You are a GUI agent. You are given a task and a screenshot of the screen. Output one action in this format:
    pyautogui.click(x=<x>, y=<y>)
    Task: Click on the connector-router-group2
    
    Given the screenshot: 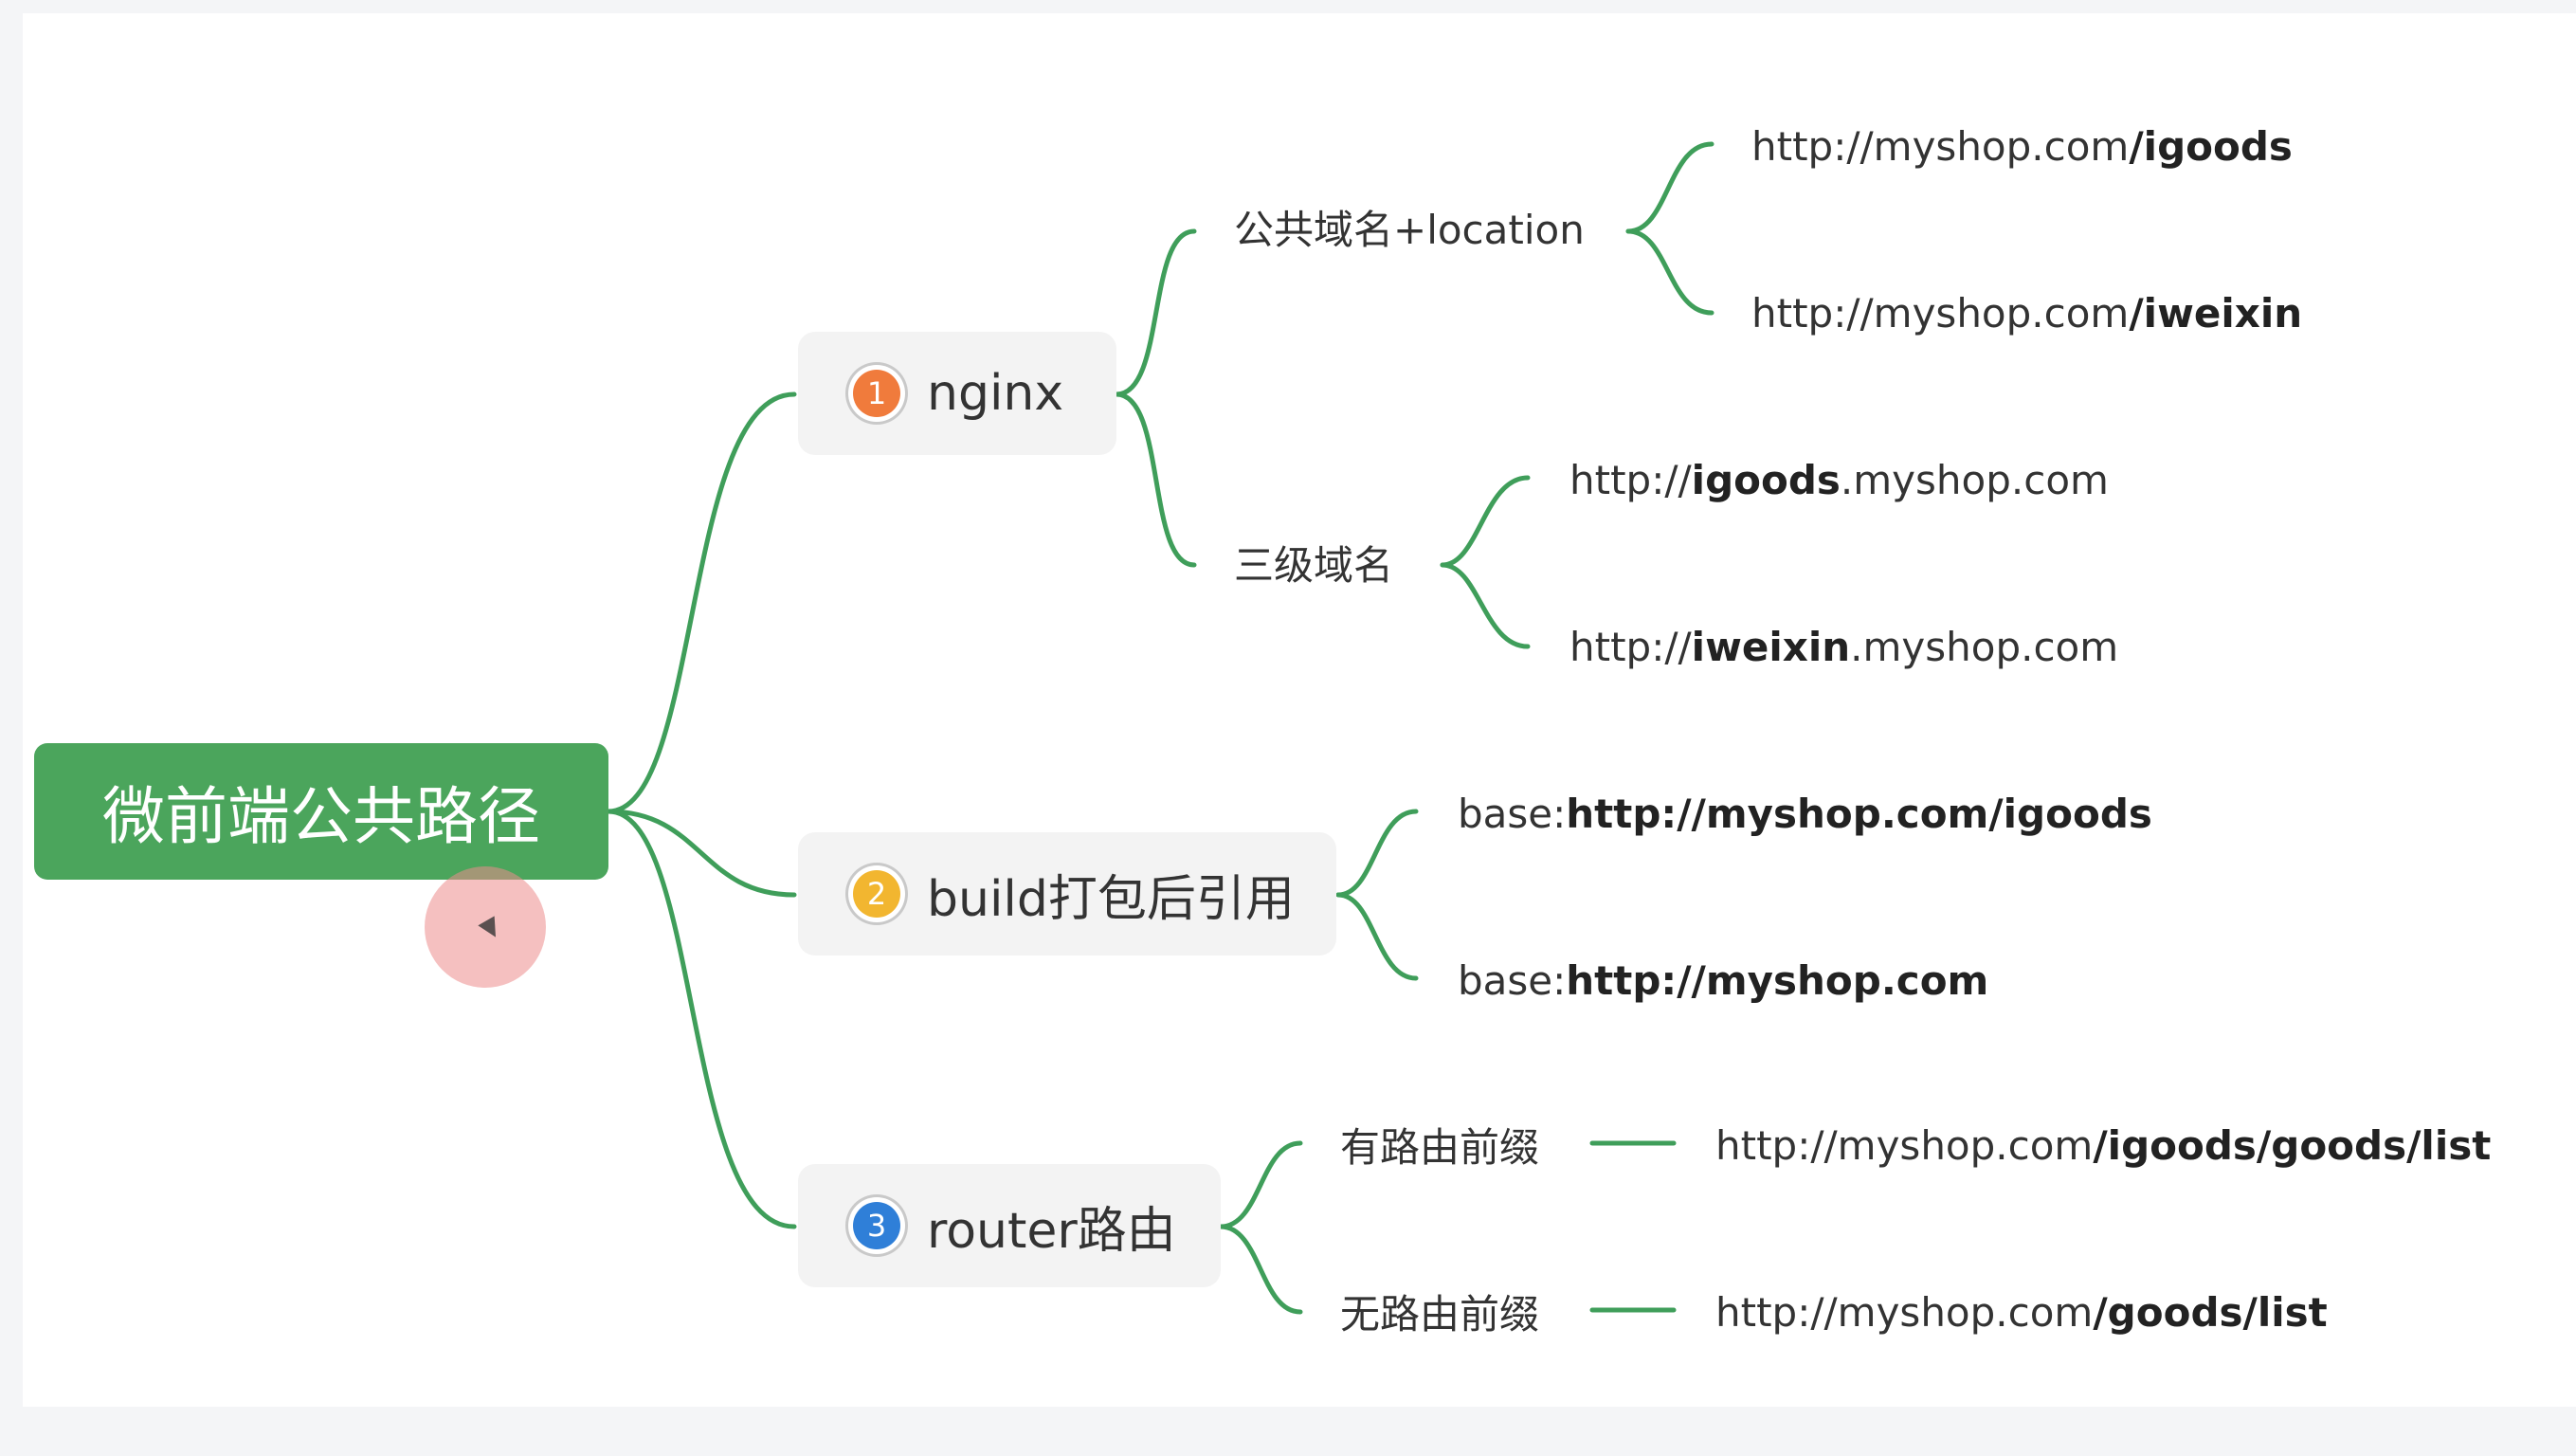 What is the action you would take?
    pyautogui.click(x=1260, y=1269)
    